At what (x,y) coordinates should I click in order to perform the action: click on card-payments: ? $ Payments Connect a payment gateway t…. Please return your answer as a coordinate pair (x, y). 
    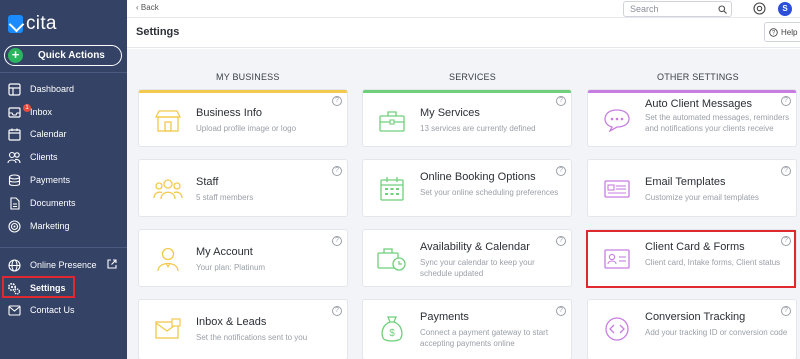
    Looking at the image, I should click on (467, 329).